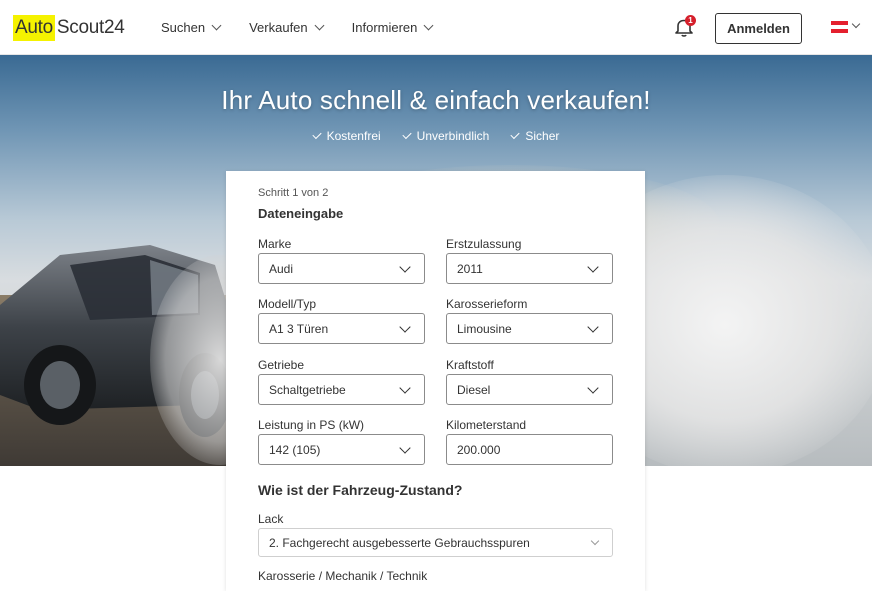  I want to click on getriebe-select: Schaltgetriebe, so click(341, 389).